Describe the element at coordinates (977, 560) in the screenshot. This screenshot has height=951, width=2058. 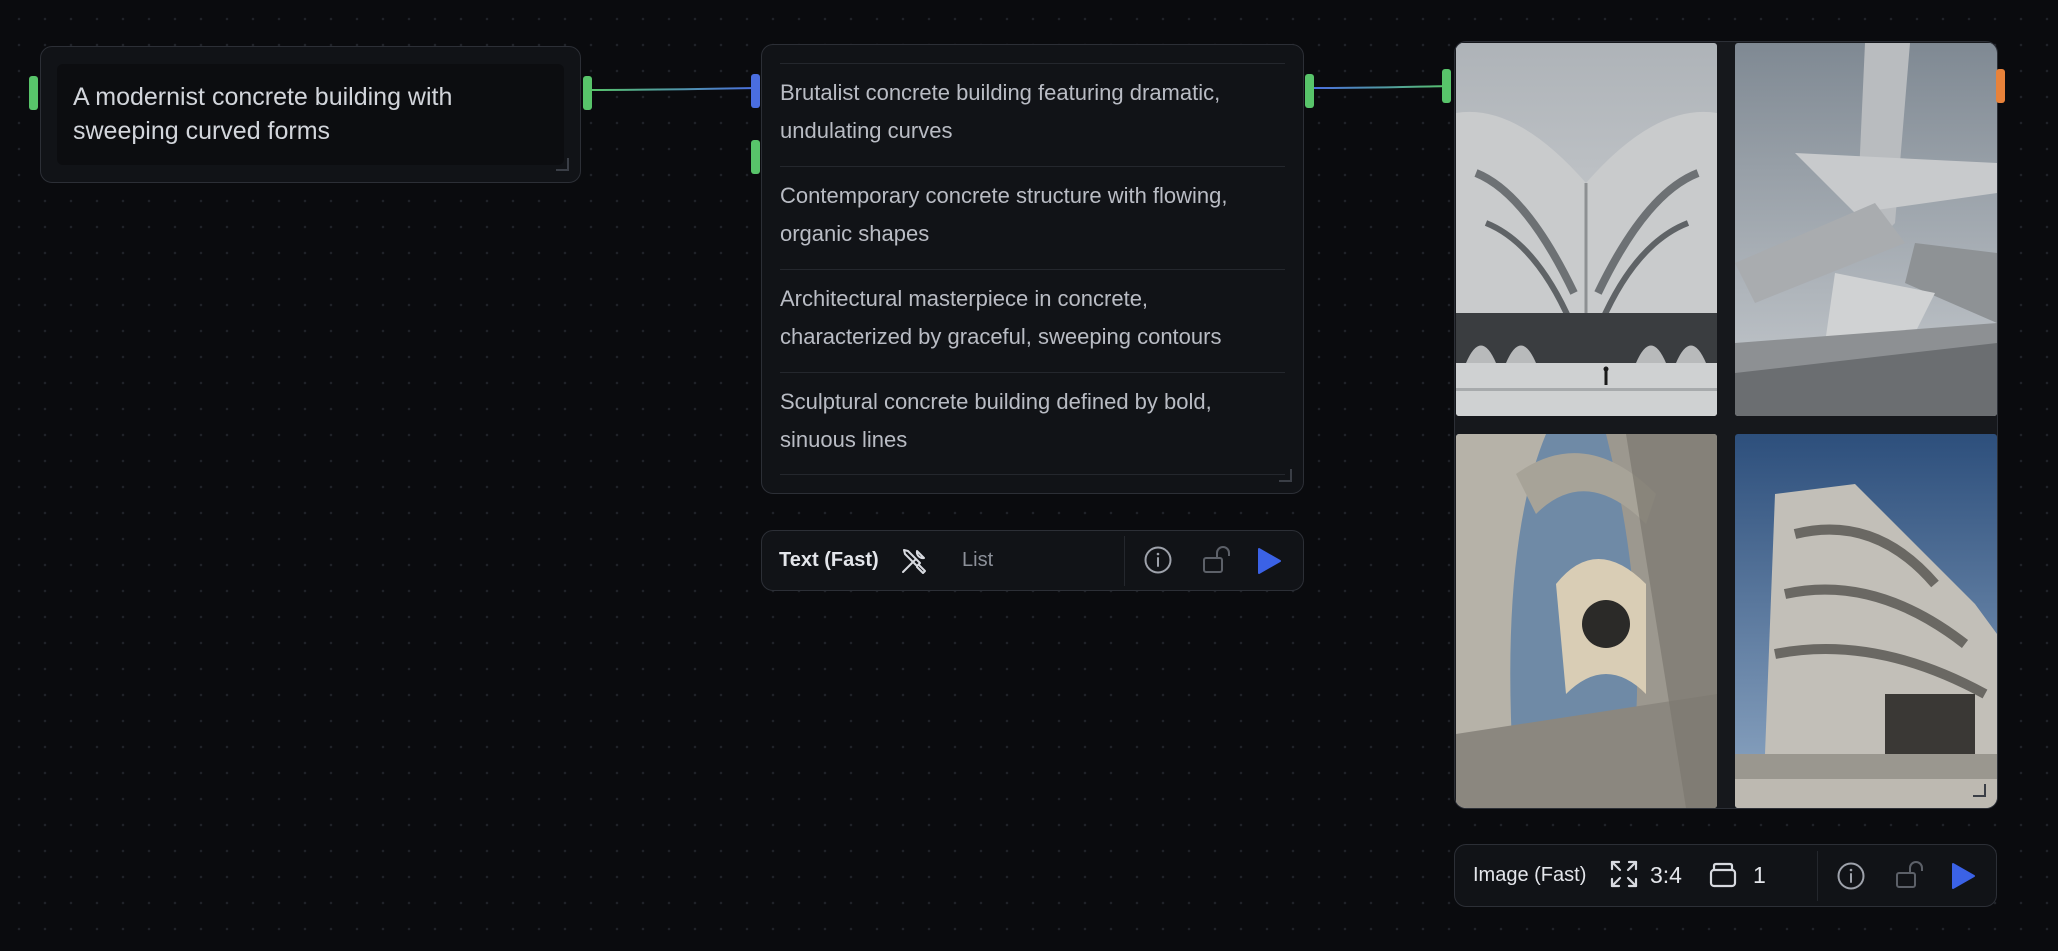
I see `mode-list-label: List` at that location.